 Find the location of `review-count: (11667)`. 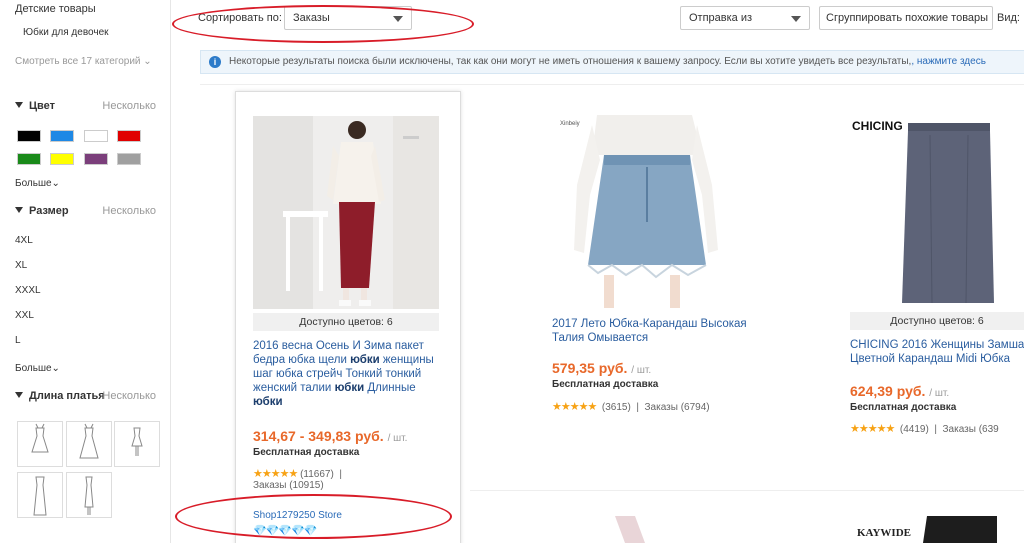

review-count: (11667) is located at coordinates (317, 474).